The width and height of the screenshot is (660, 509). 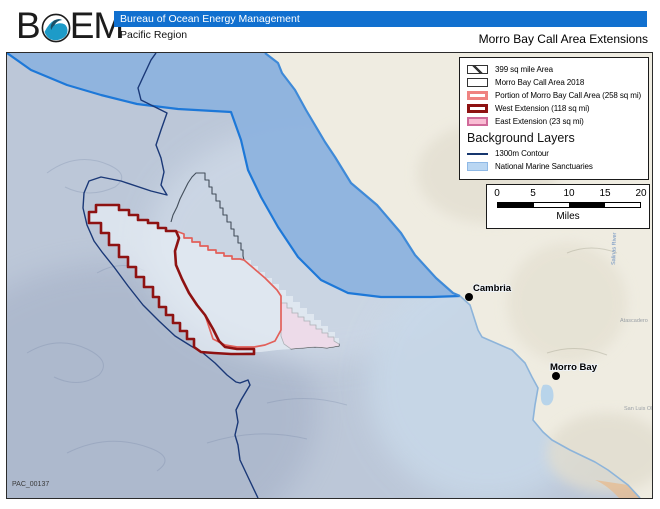 What do you see at coordinates (533, 193) in the screenshot?
I see `scale-tick: 5` at bounding box center [533, 193].